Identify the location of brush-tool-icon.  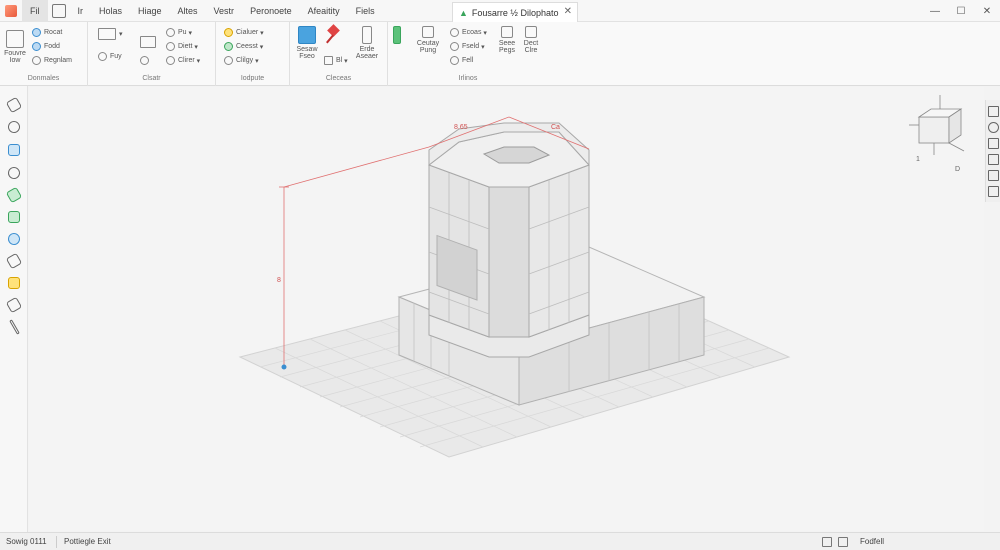
(14, 305).